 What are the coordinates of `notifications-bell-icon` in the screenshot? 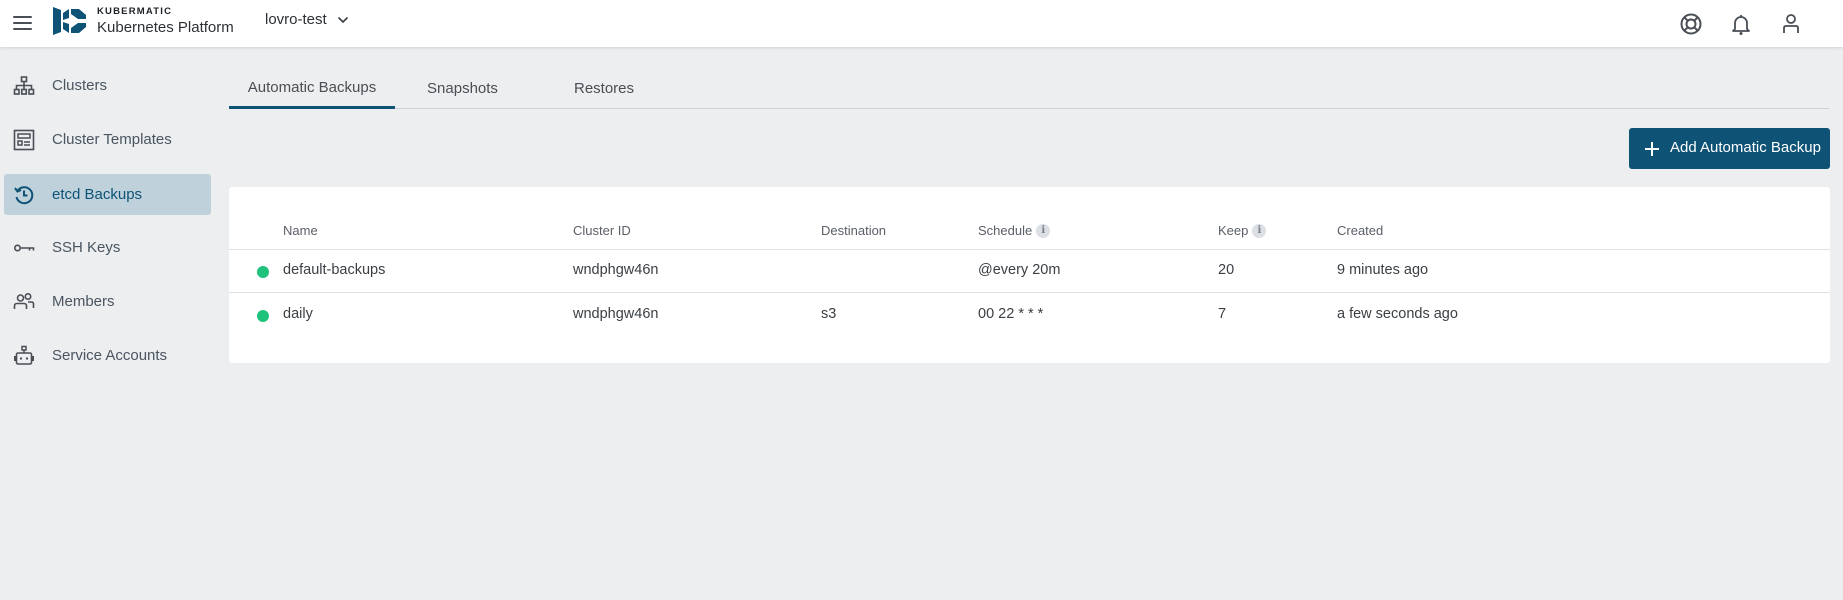 It's located at (1741, 24).